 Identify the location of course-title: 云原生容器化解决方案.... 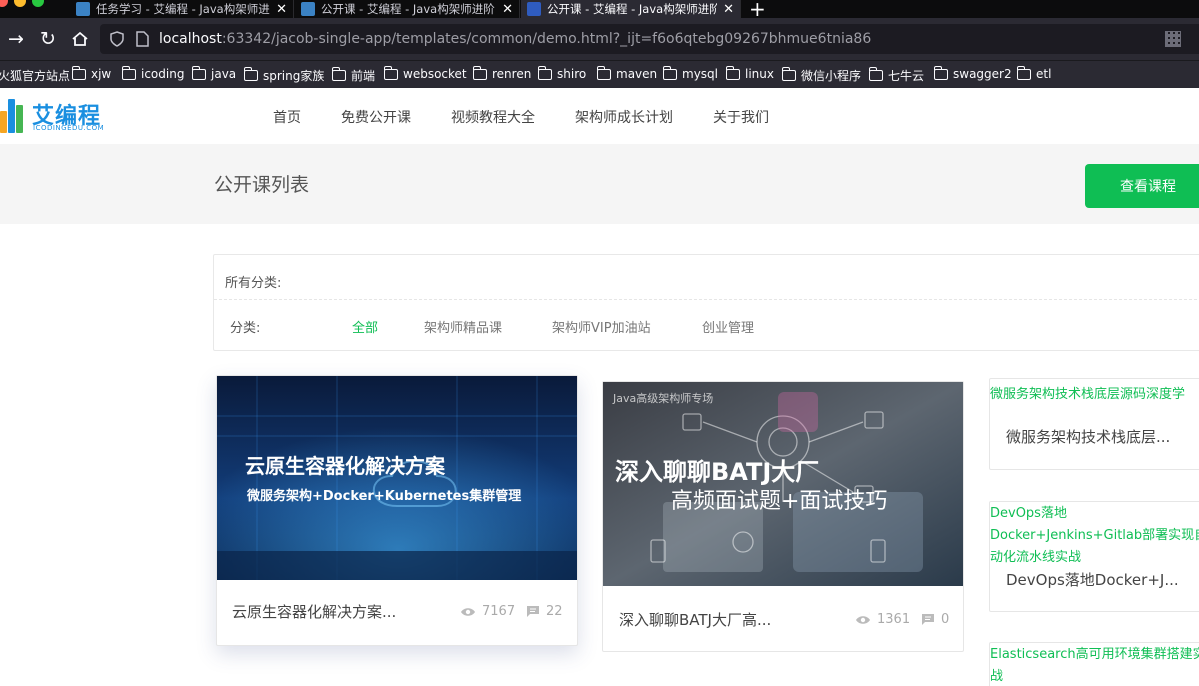
(314, 611).